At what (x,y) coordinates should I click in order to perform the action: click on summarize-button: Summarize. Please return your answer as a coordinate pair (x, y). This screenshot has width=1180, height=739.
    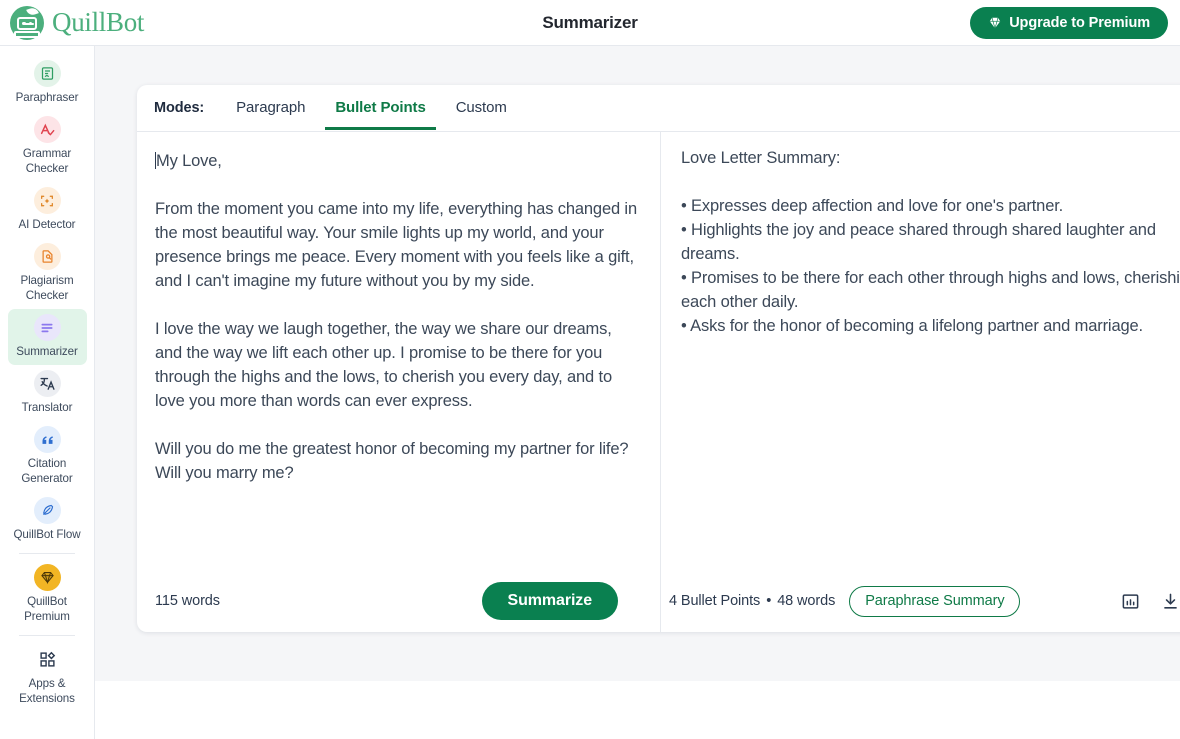
    Looking at the image, I should click on (549, 601).